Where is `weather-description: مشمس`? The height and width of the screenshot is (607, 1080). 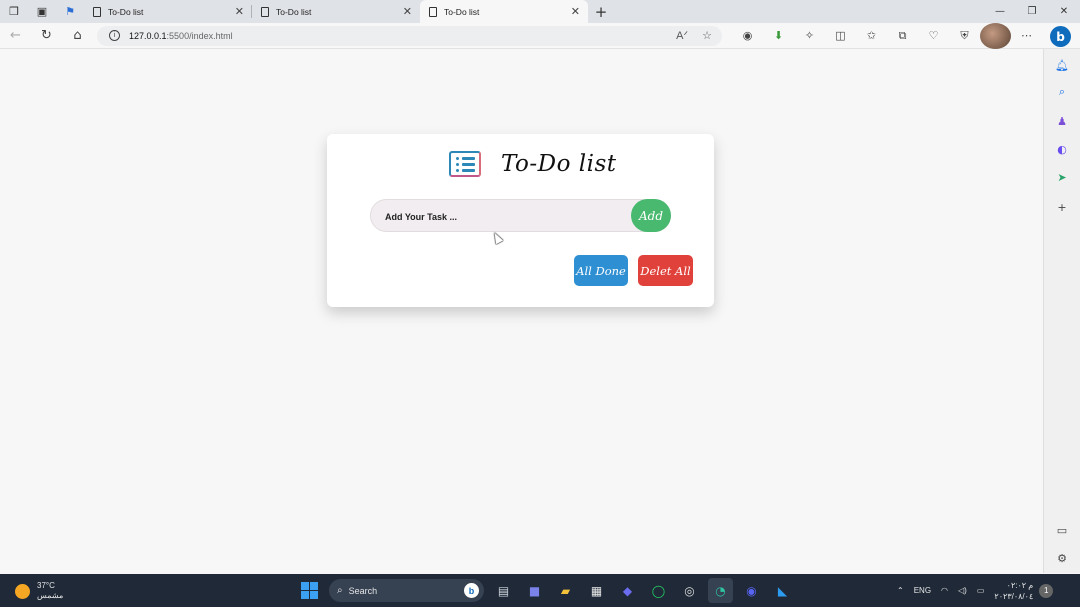
weather-description: مشمس is located at coordinates (50, 595).